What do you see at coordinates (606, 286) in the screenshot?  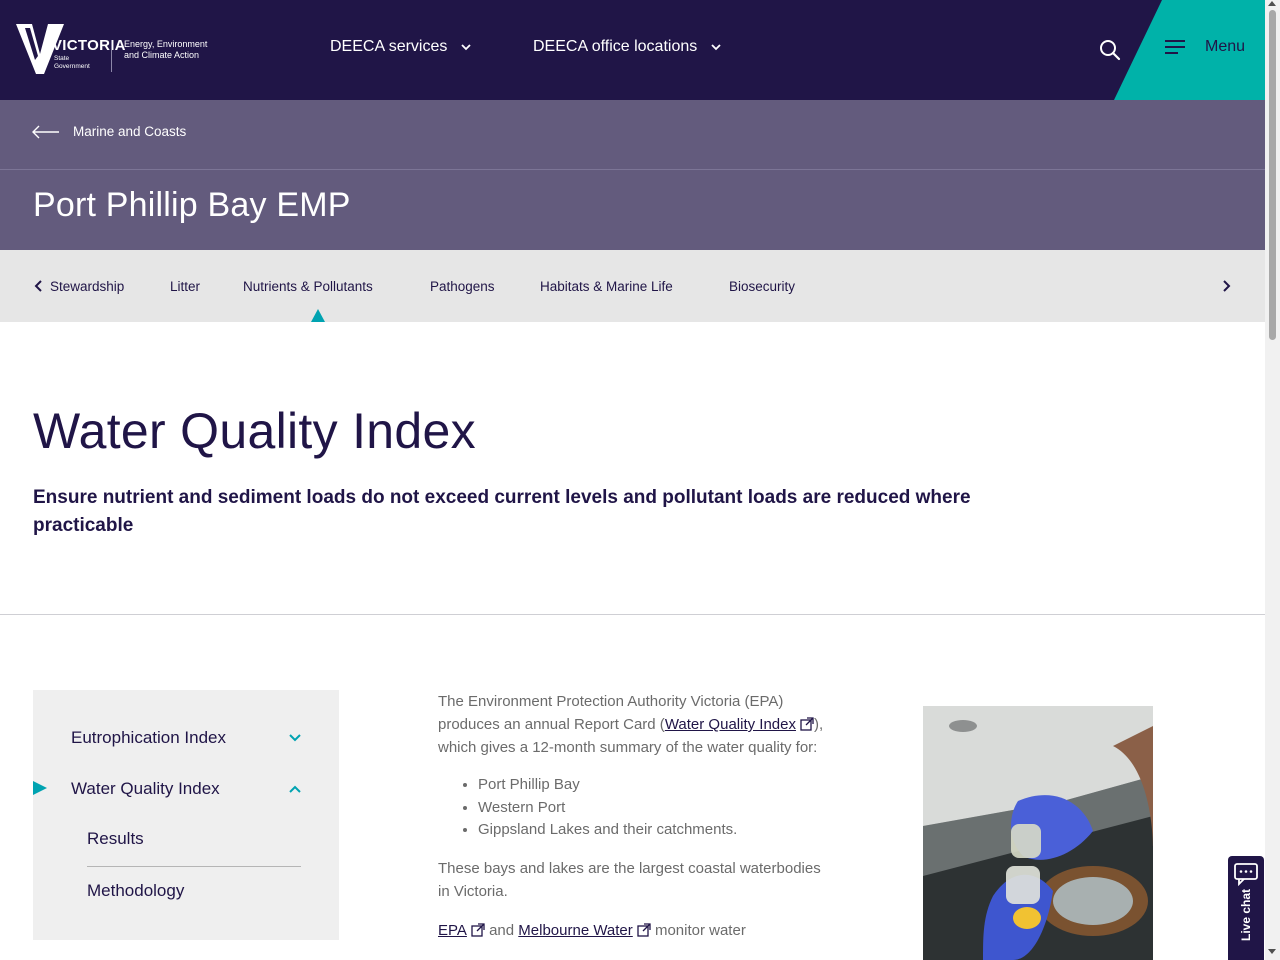 I see `tab-habitats-marine-life: Habitats & Marine Life` at bounding box center [606, 286].